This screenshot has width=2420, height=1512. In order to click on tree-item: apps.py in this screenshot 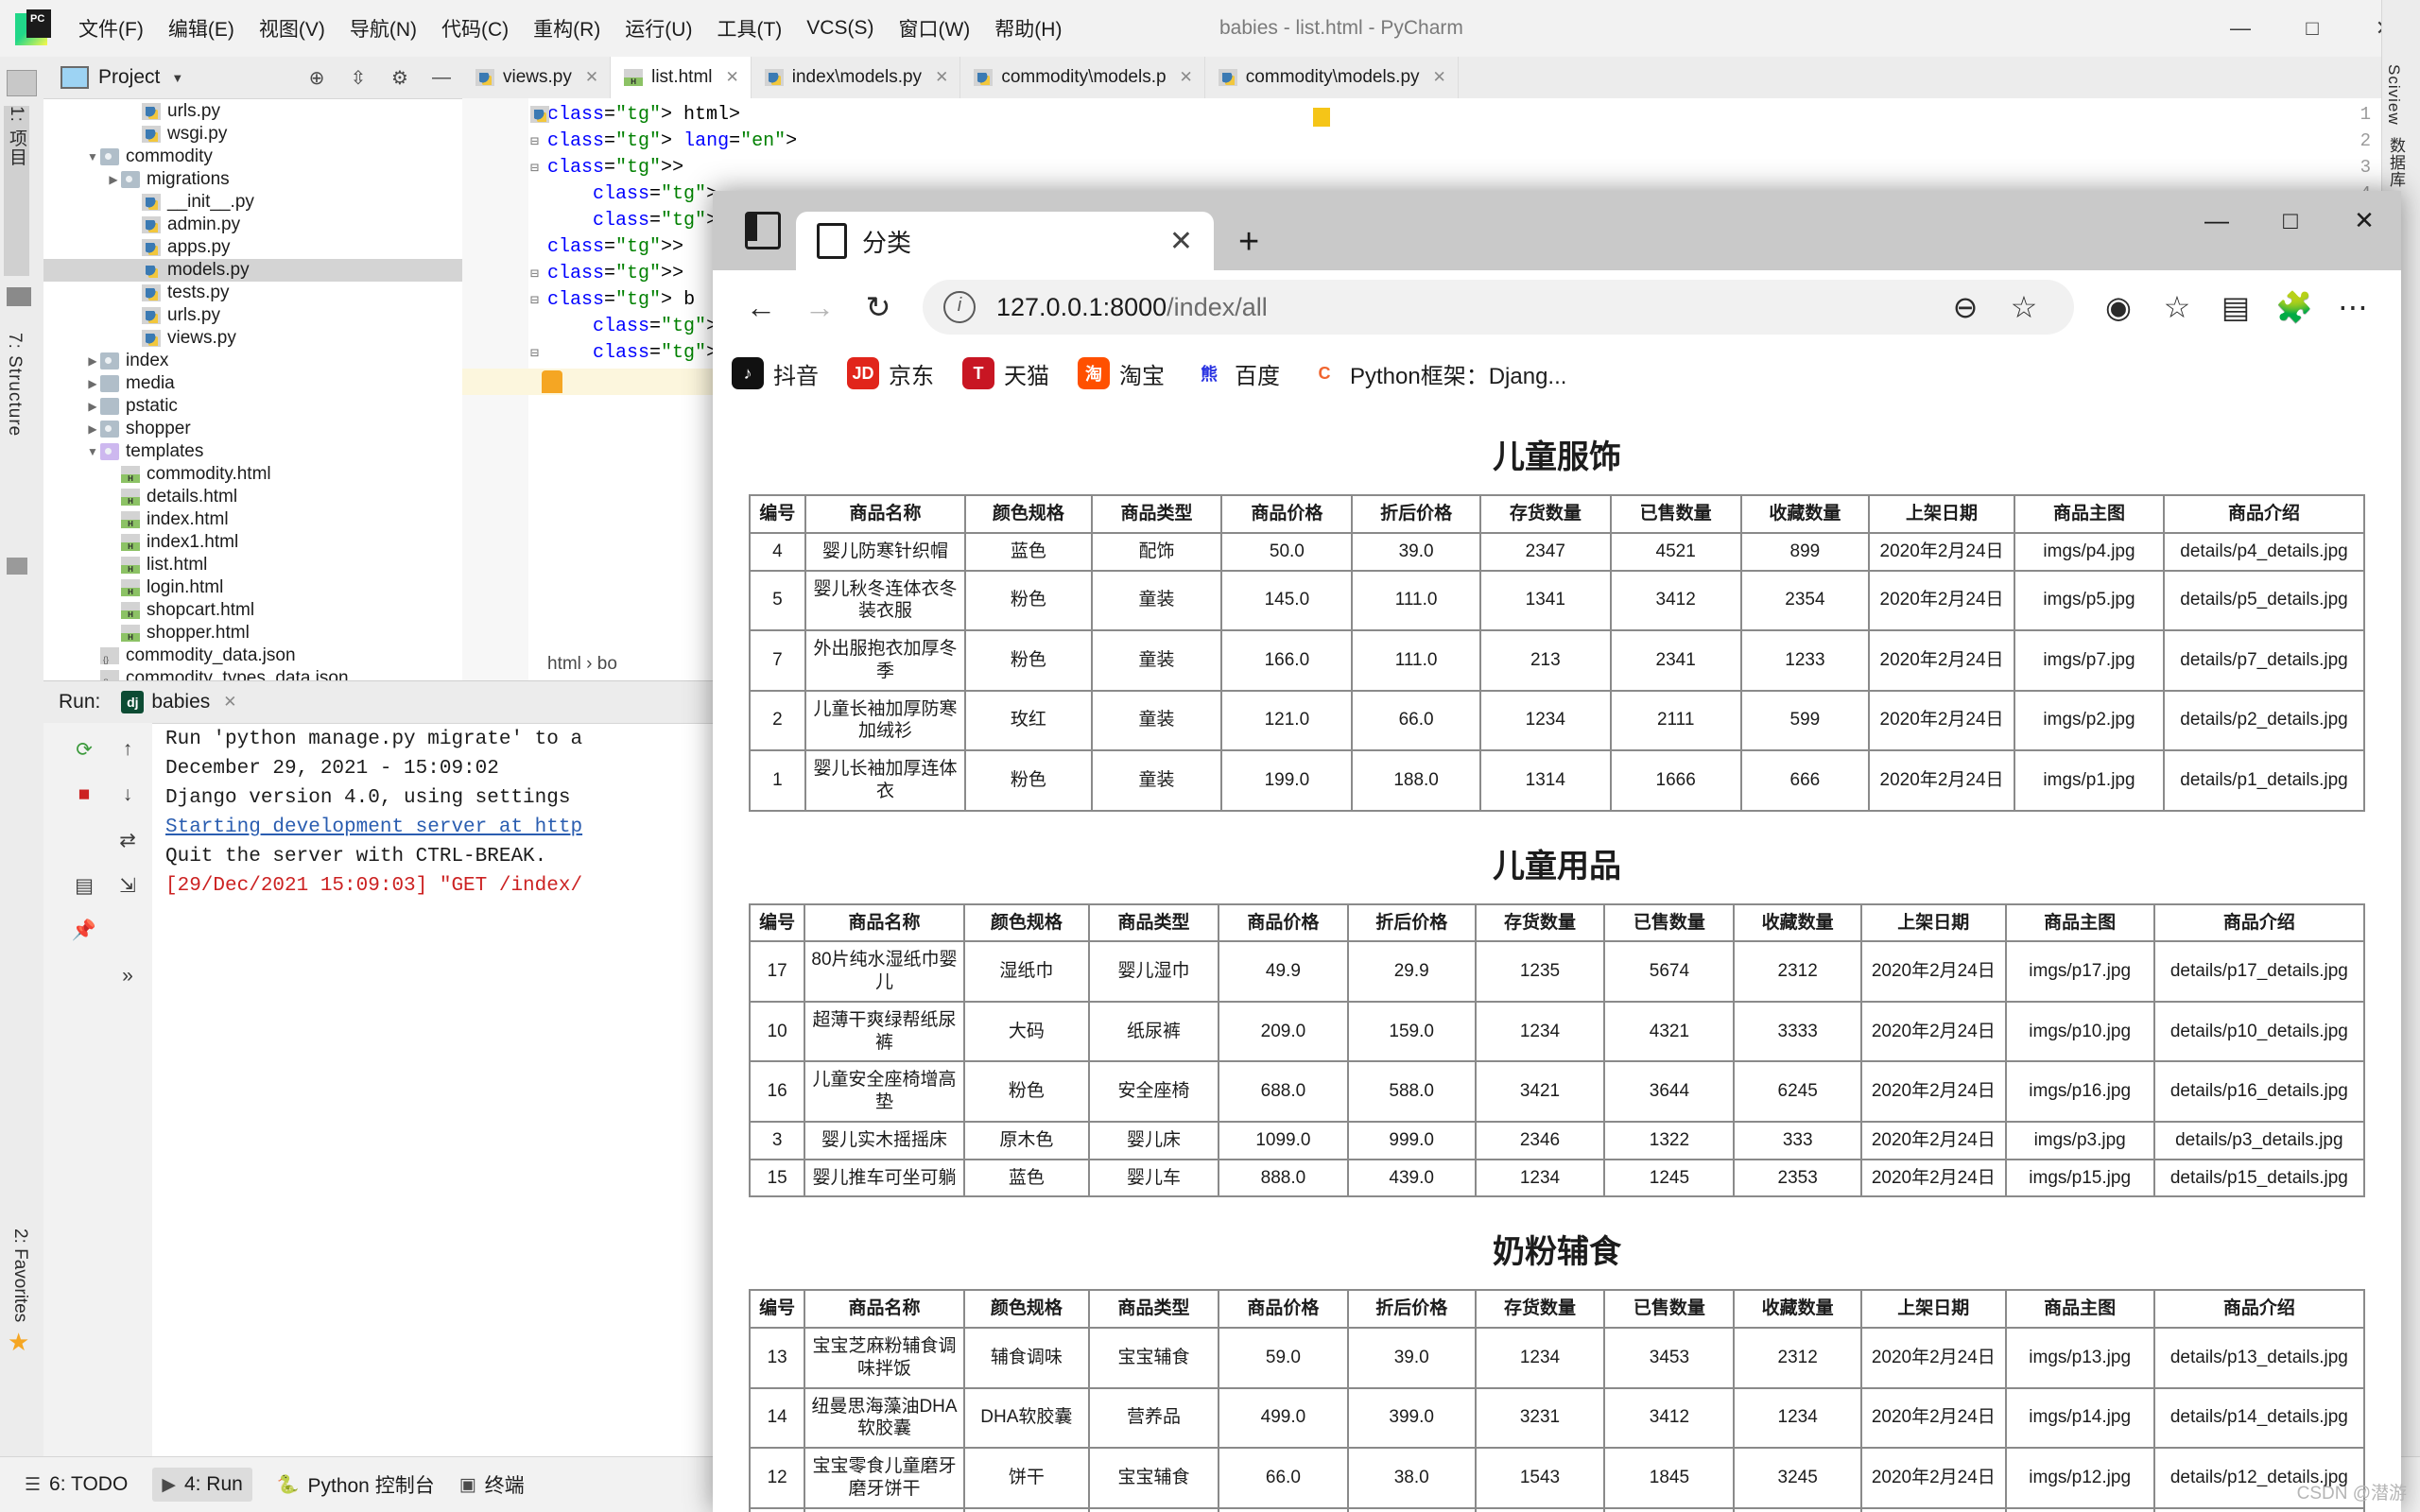, I will do `click(252, 247)`.